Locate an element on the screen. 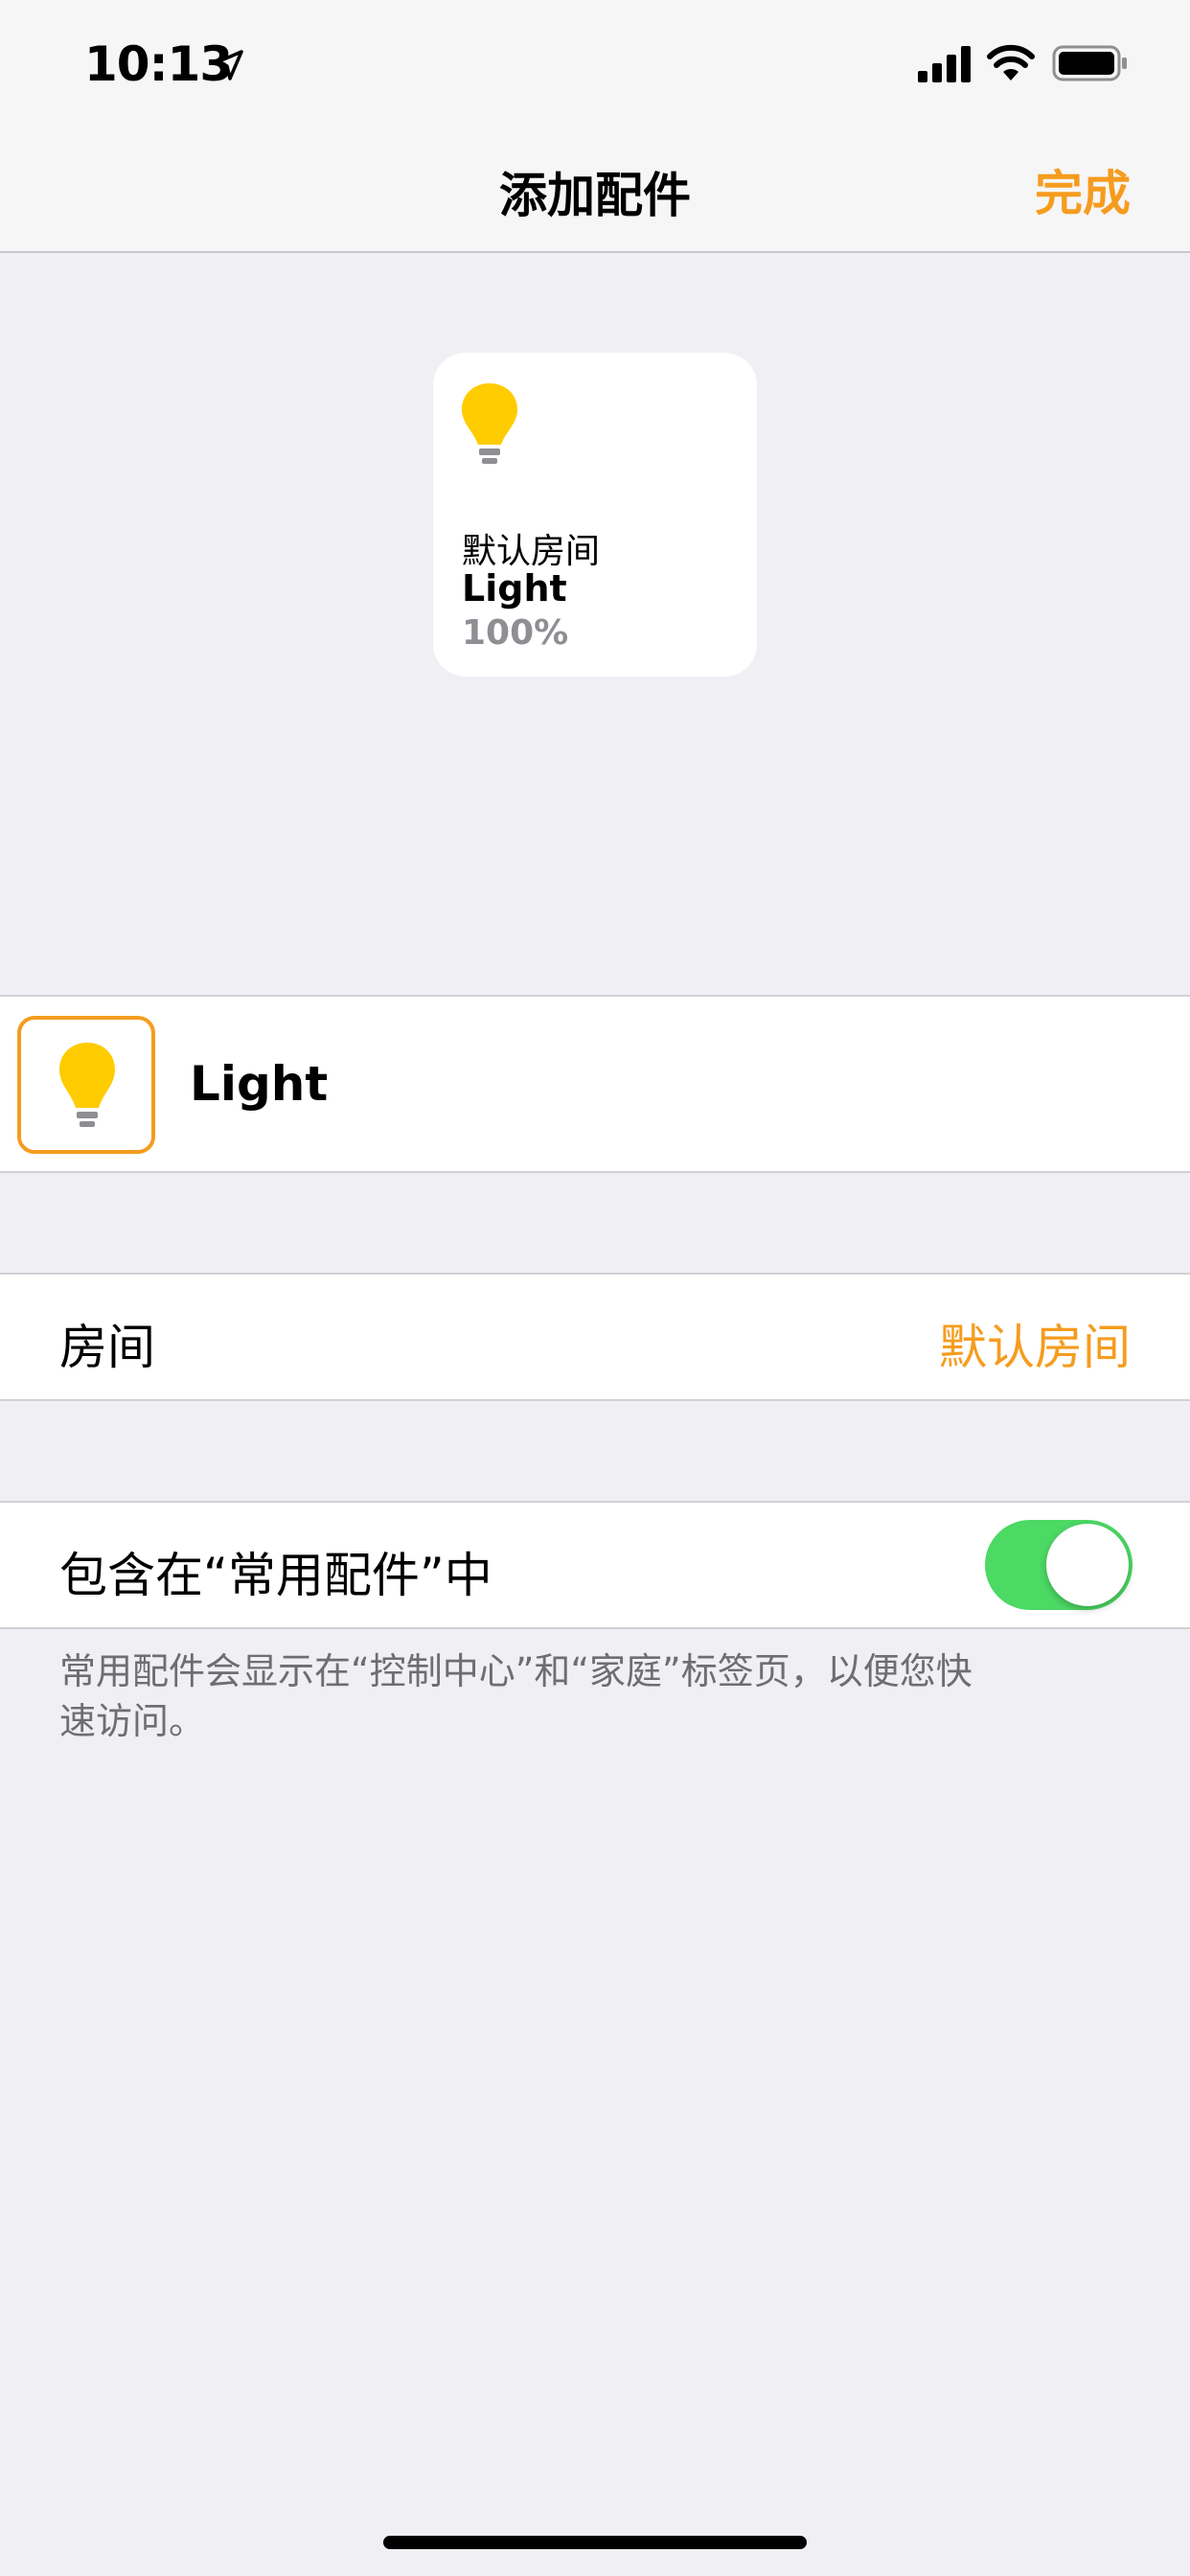  location-arrow-icon is located at coordinates (228, 65).